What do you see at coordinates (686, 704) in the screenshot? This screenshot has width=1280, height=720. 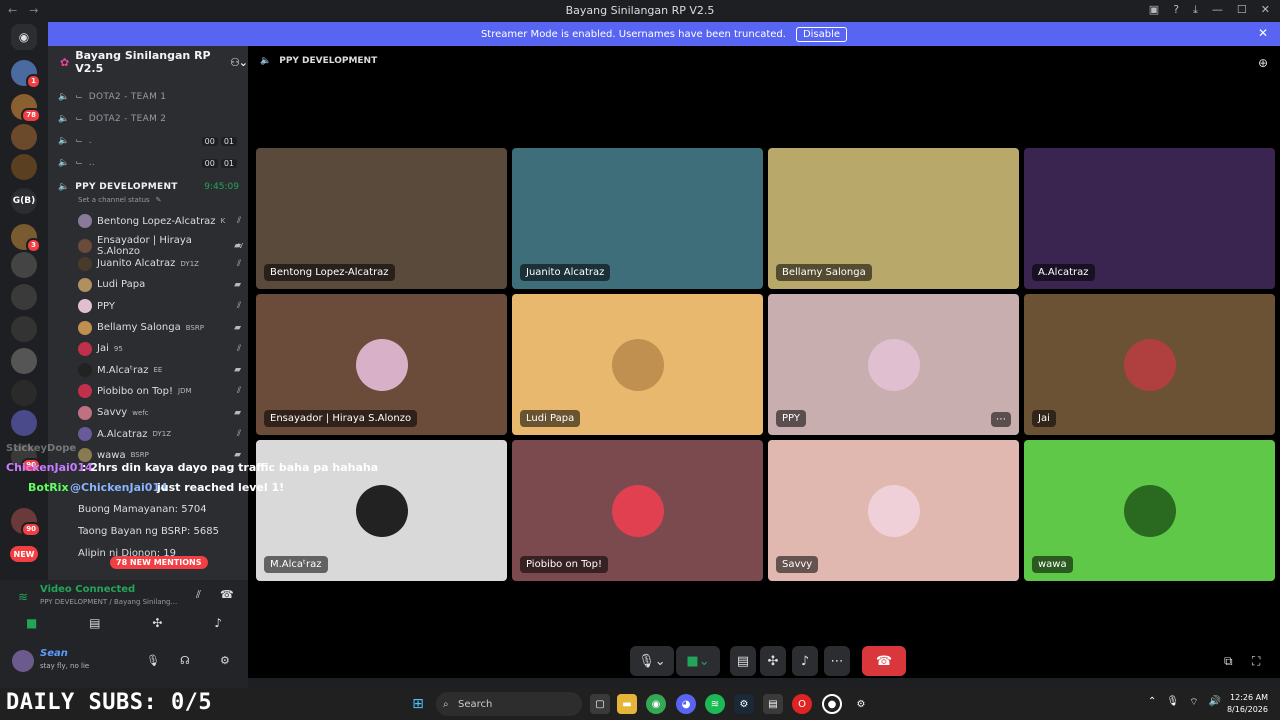 I see `discord-taskbar-icon: ◕` at bounding box center [686, 704].